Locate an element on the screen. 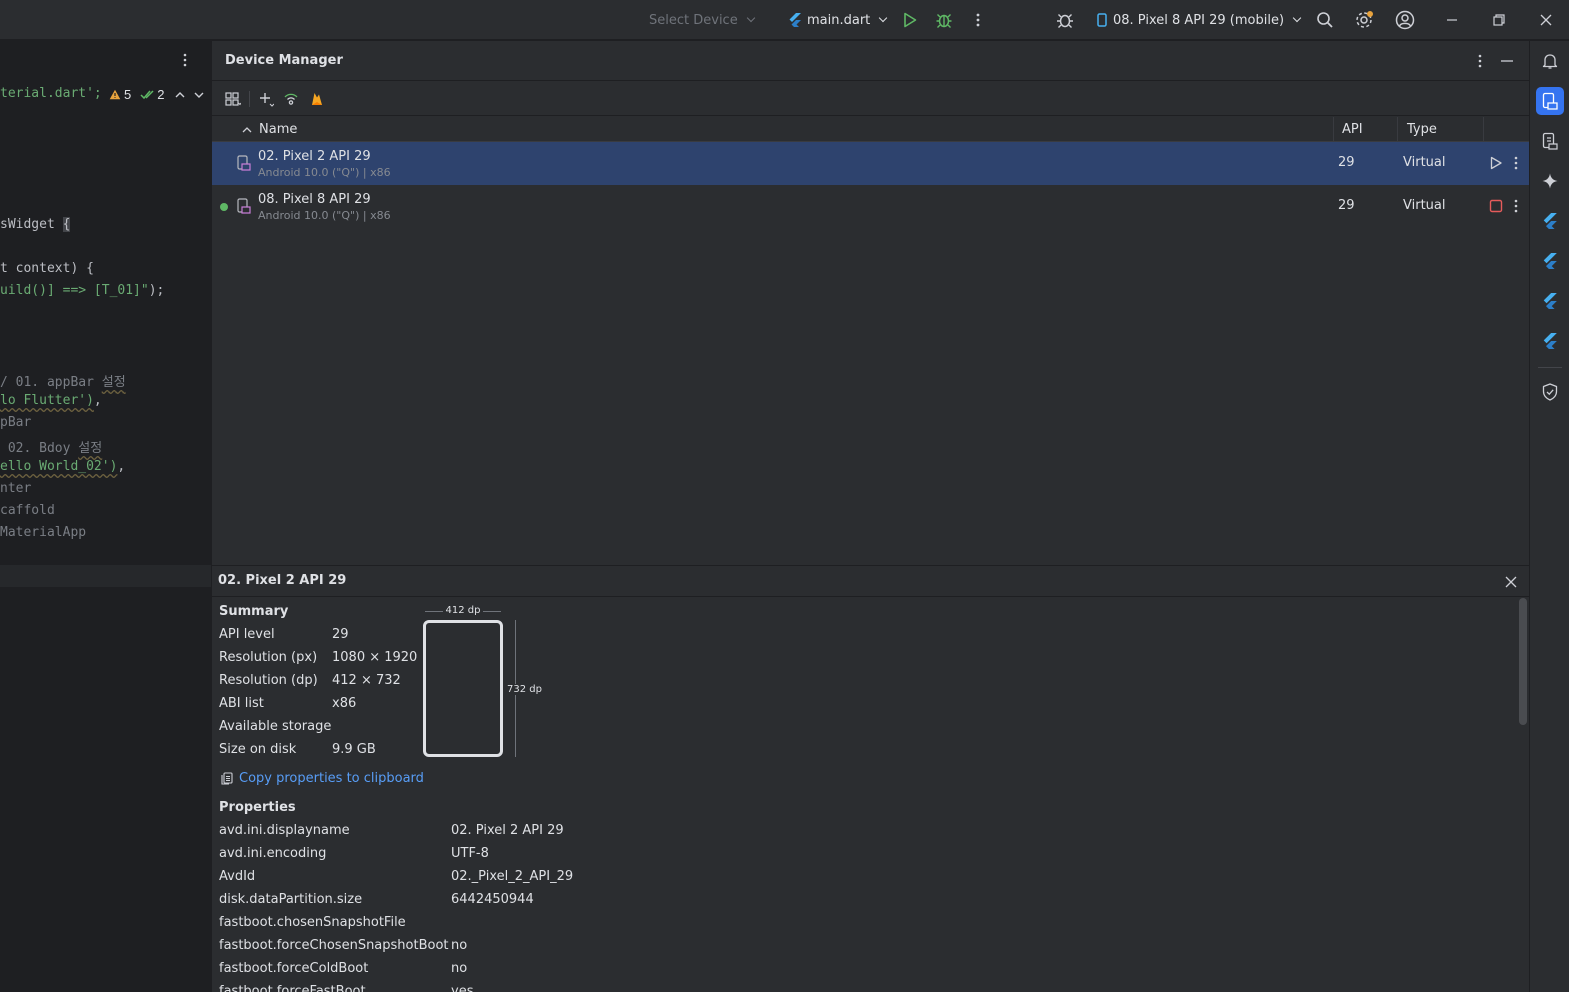 Image resolution: width=1569 pixels, height=992 pixels. screen-width-label: 412 dp is located at coordinates (463, 610).